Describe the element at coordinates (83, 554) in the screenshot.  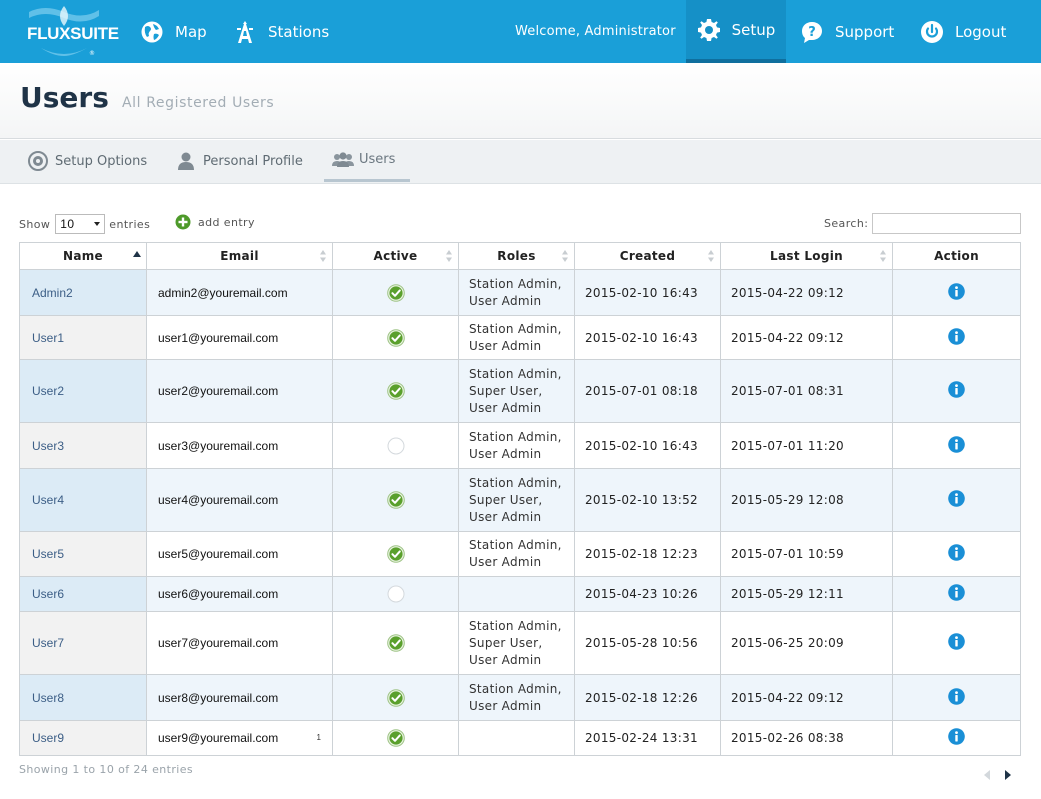
I see `cell-name: User5` at that location.